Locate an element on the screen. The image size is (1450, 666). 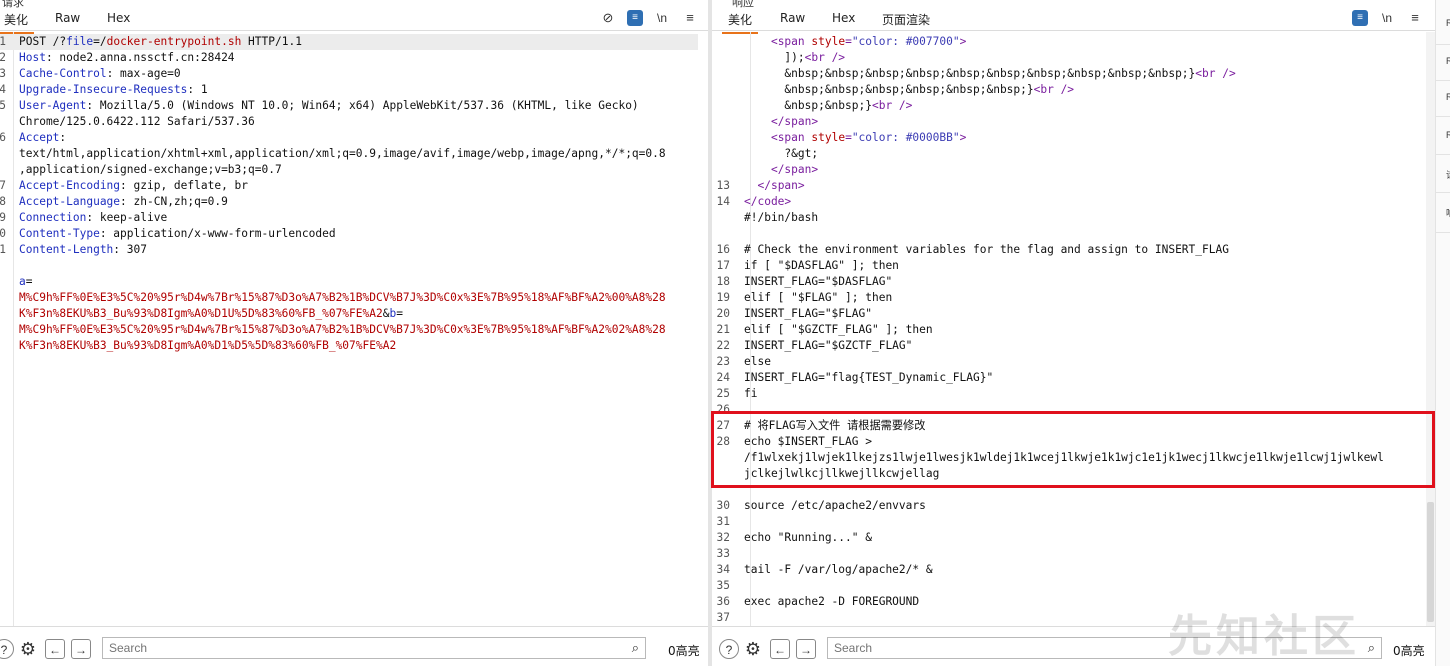
code-text: Connection: keep-alive is located at coordinates (93, 217).